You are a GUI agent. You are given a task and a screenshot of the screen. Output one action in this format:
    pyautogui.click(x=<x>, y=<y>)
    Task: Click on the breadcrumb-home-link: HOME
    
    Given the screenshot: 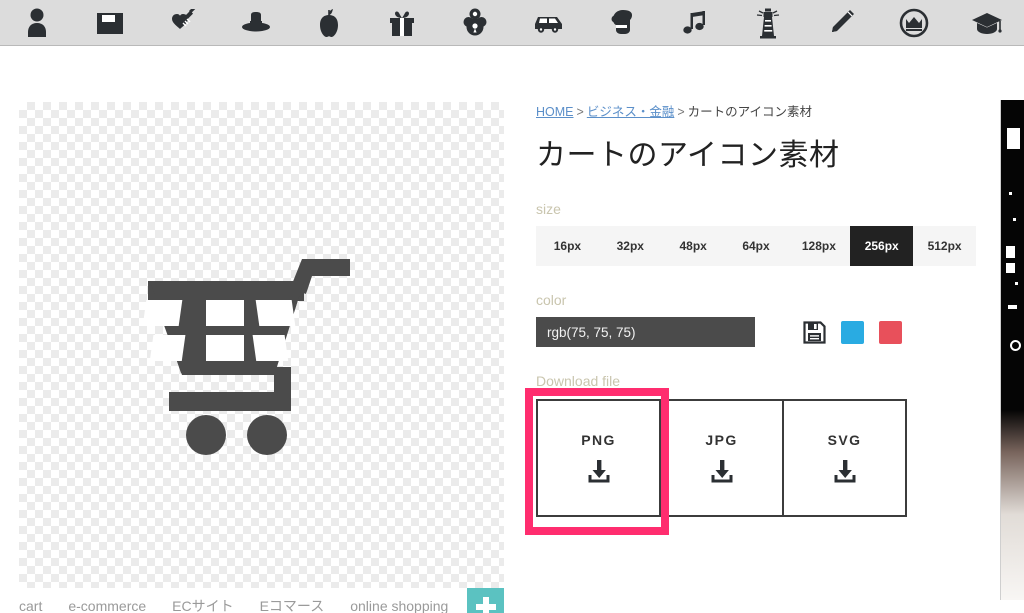 What is the action you would take?
    pyautogui.click(x=555, y=112)
    